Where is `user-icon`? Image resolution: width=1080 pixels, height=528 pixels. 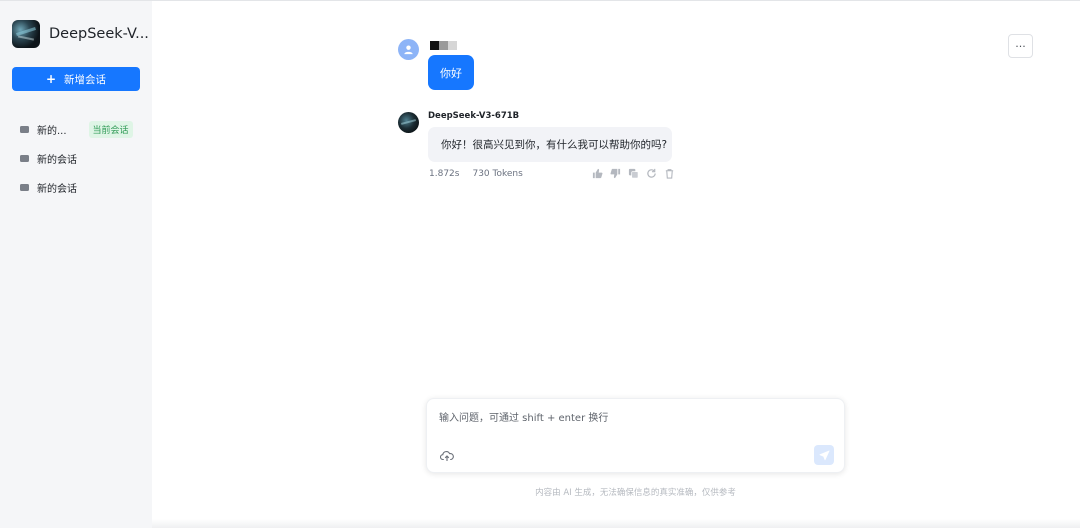 user-icon is located at coordinates (408, 50).